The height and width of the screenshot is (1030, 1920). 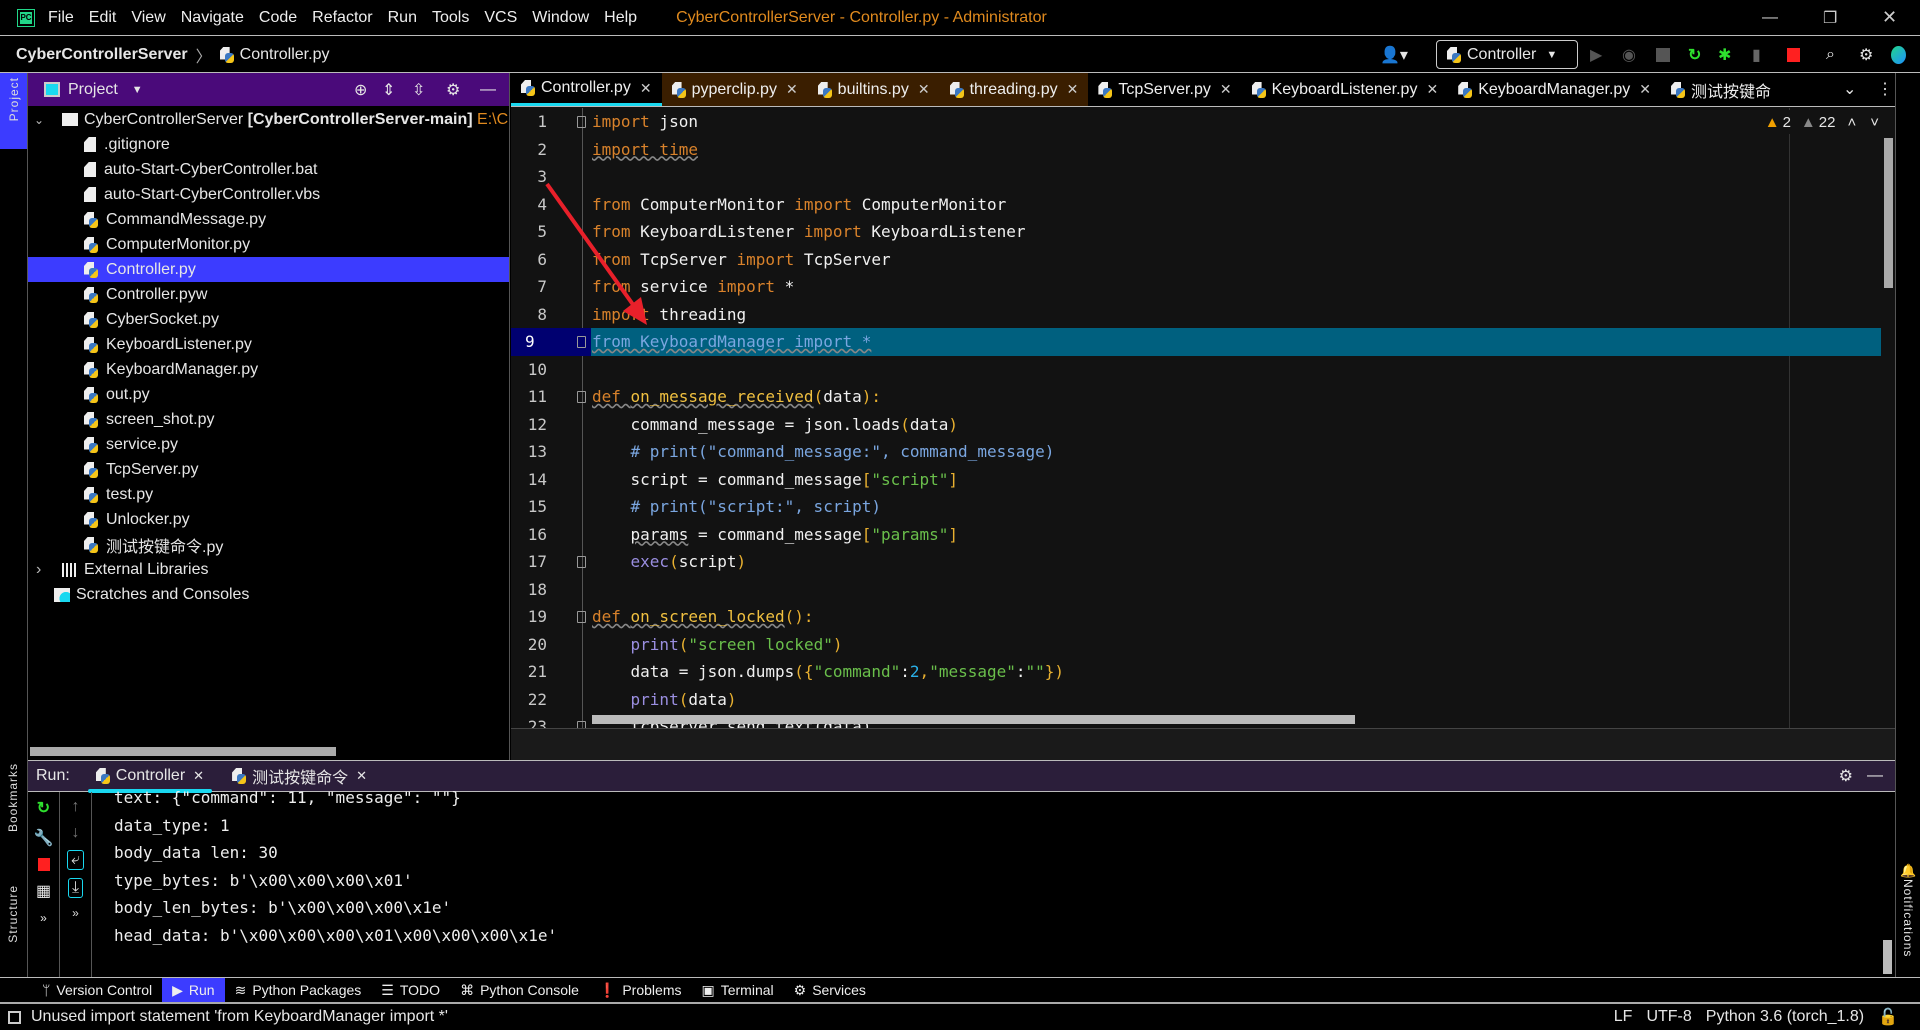 I want to click on tool-run: ▶ Run, so click(x=193, y=990).